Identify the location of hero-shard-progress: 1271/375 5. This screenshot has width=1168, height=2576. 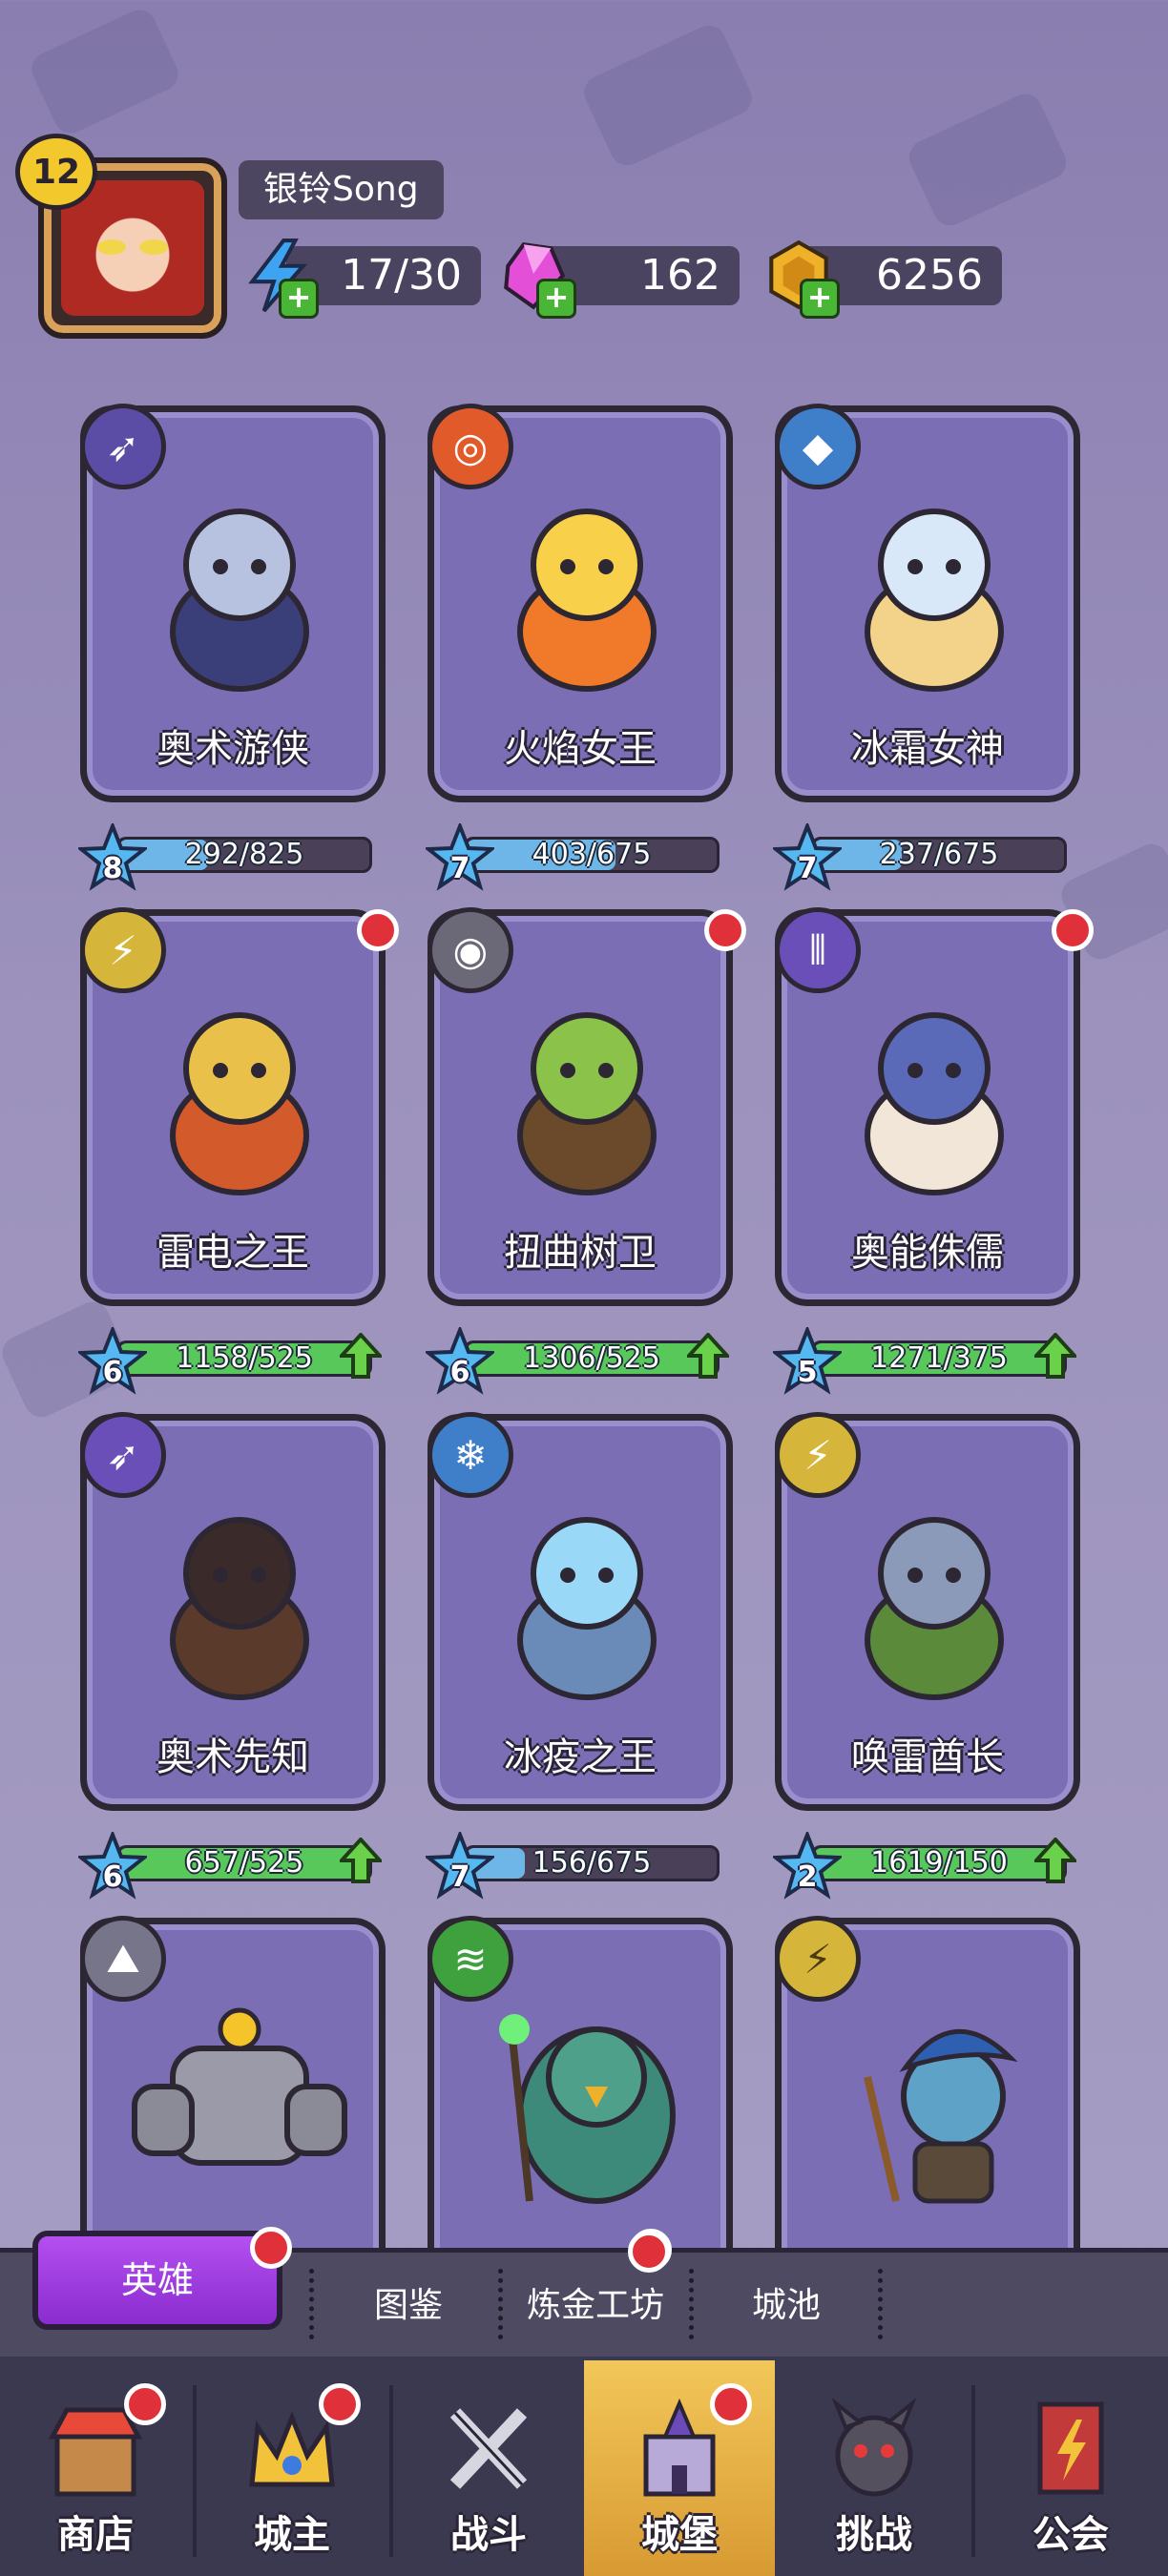
(924, 1361).